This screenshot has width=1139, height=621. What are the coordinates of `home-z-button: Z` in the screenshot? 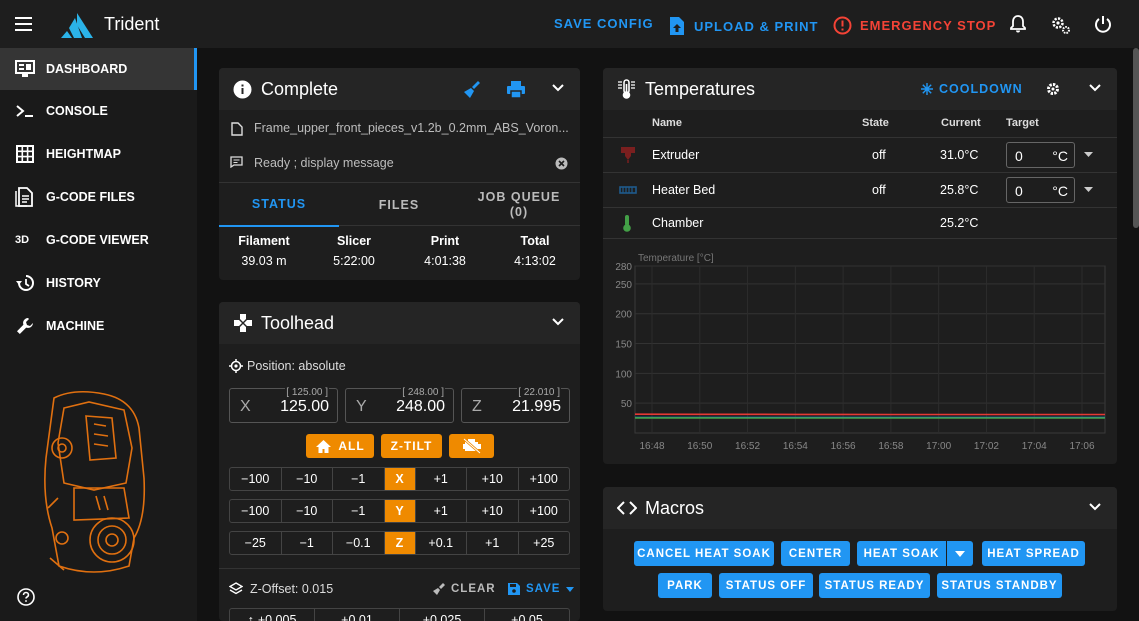 It's located at (400, 543).